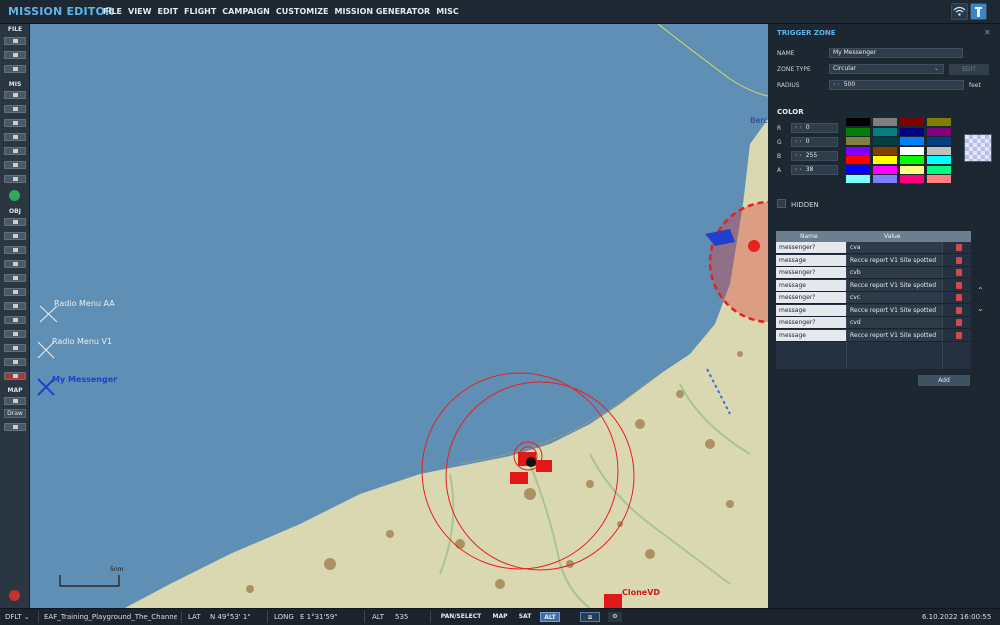 The height and width of the screenshot is (625, 1000). What do you see at coordinates (82, 341) in the screenshot?
I see `map-label-radio-menu-v1: Radio Menu V1` at bounding box center [82, 341].